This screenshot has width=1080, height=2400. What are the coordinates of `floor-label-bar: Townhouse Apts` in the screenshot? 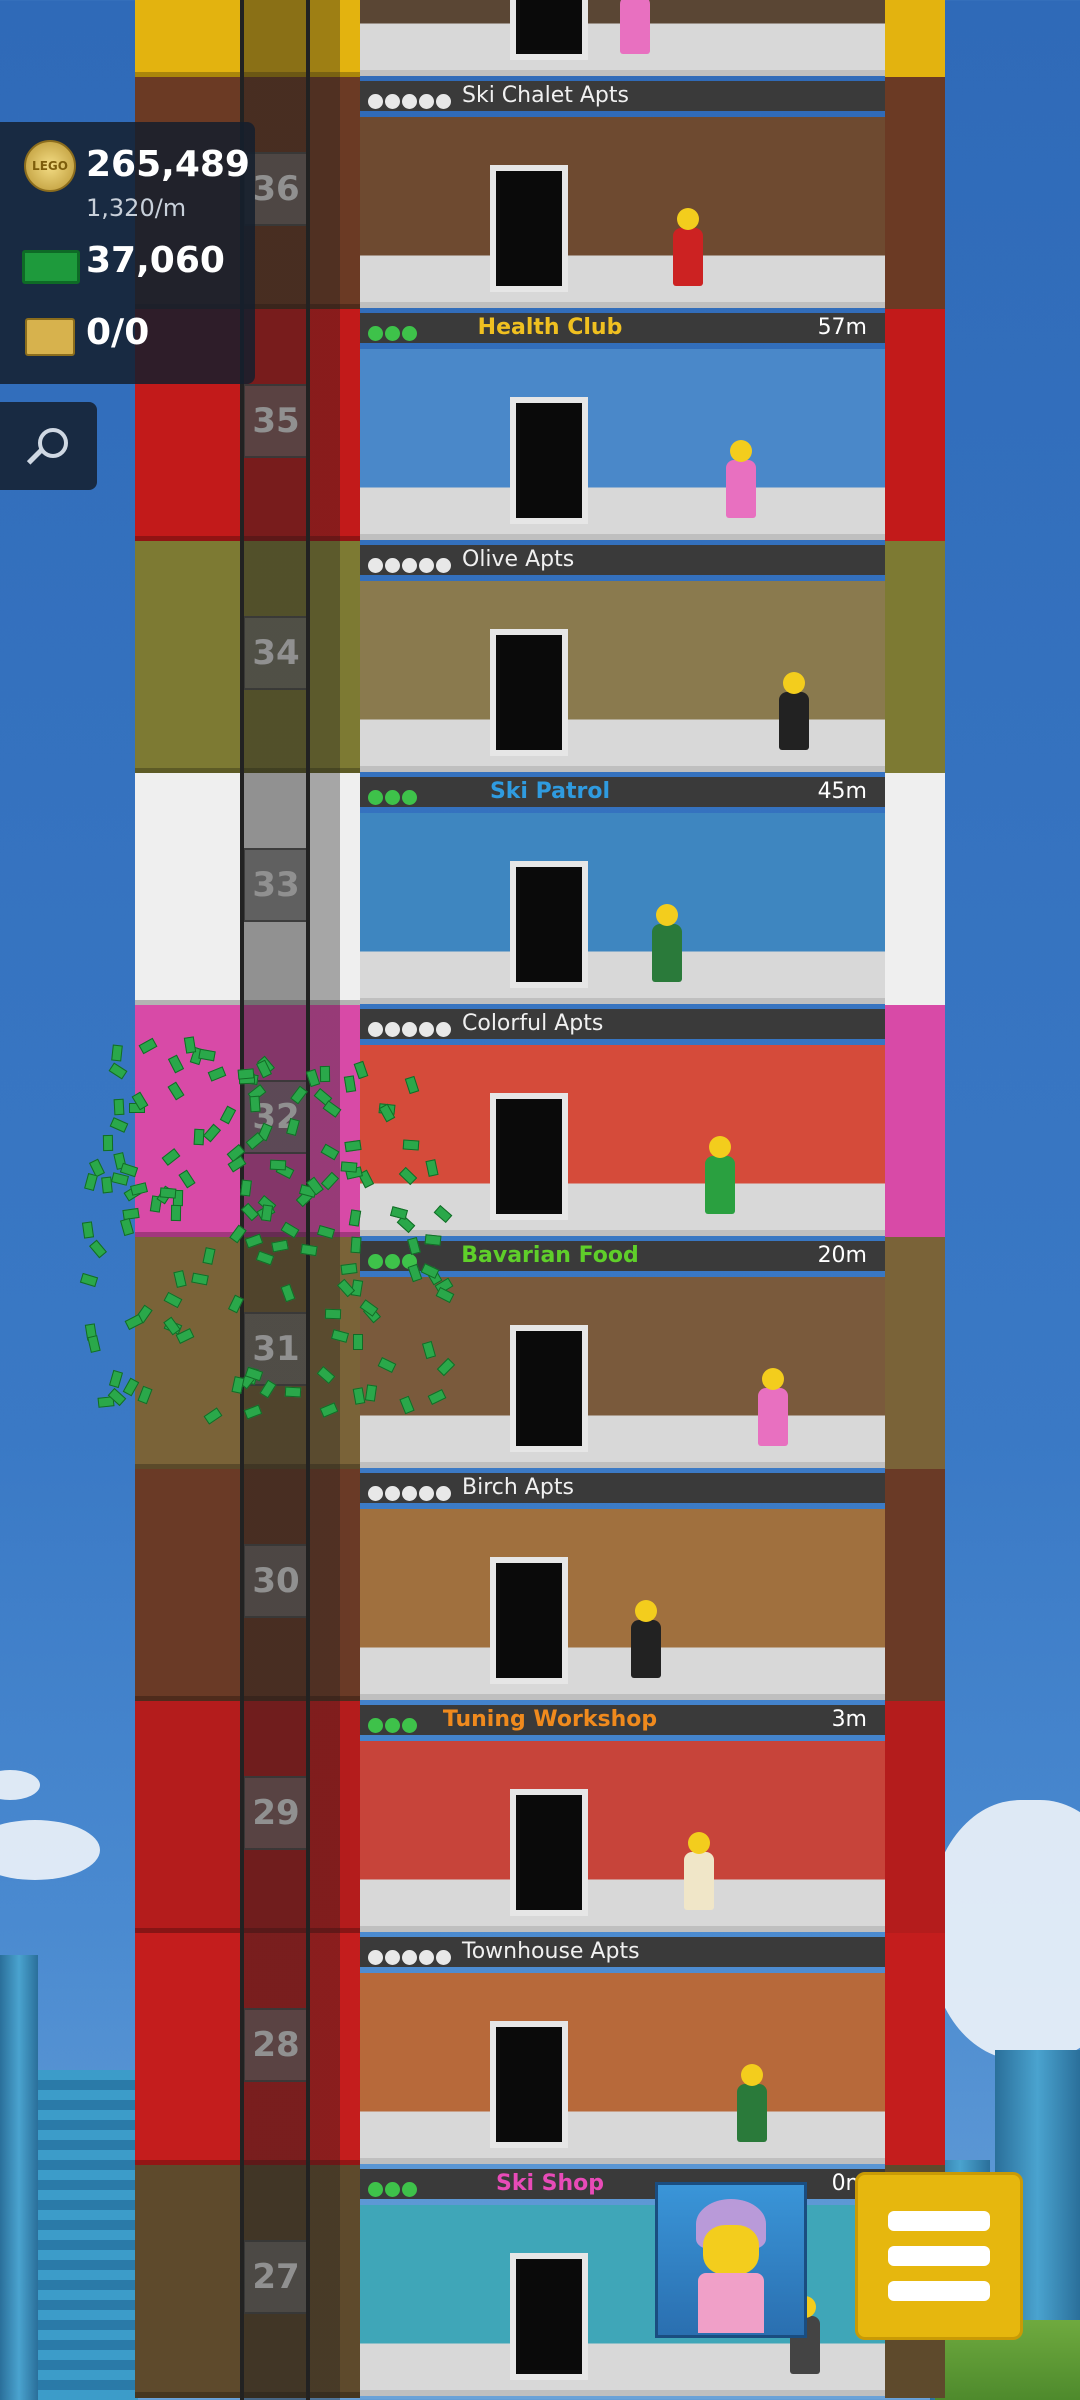 It's located at (622, 1952).